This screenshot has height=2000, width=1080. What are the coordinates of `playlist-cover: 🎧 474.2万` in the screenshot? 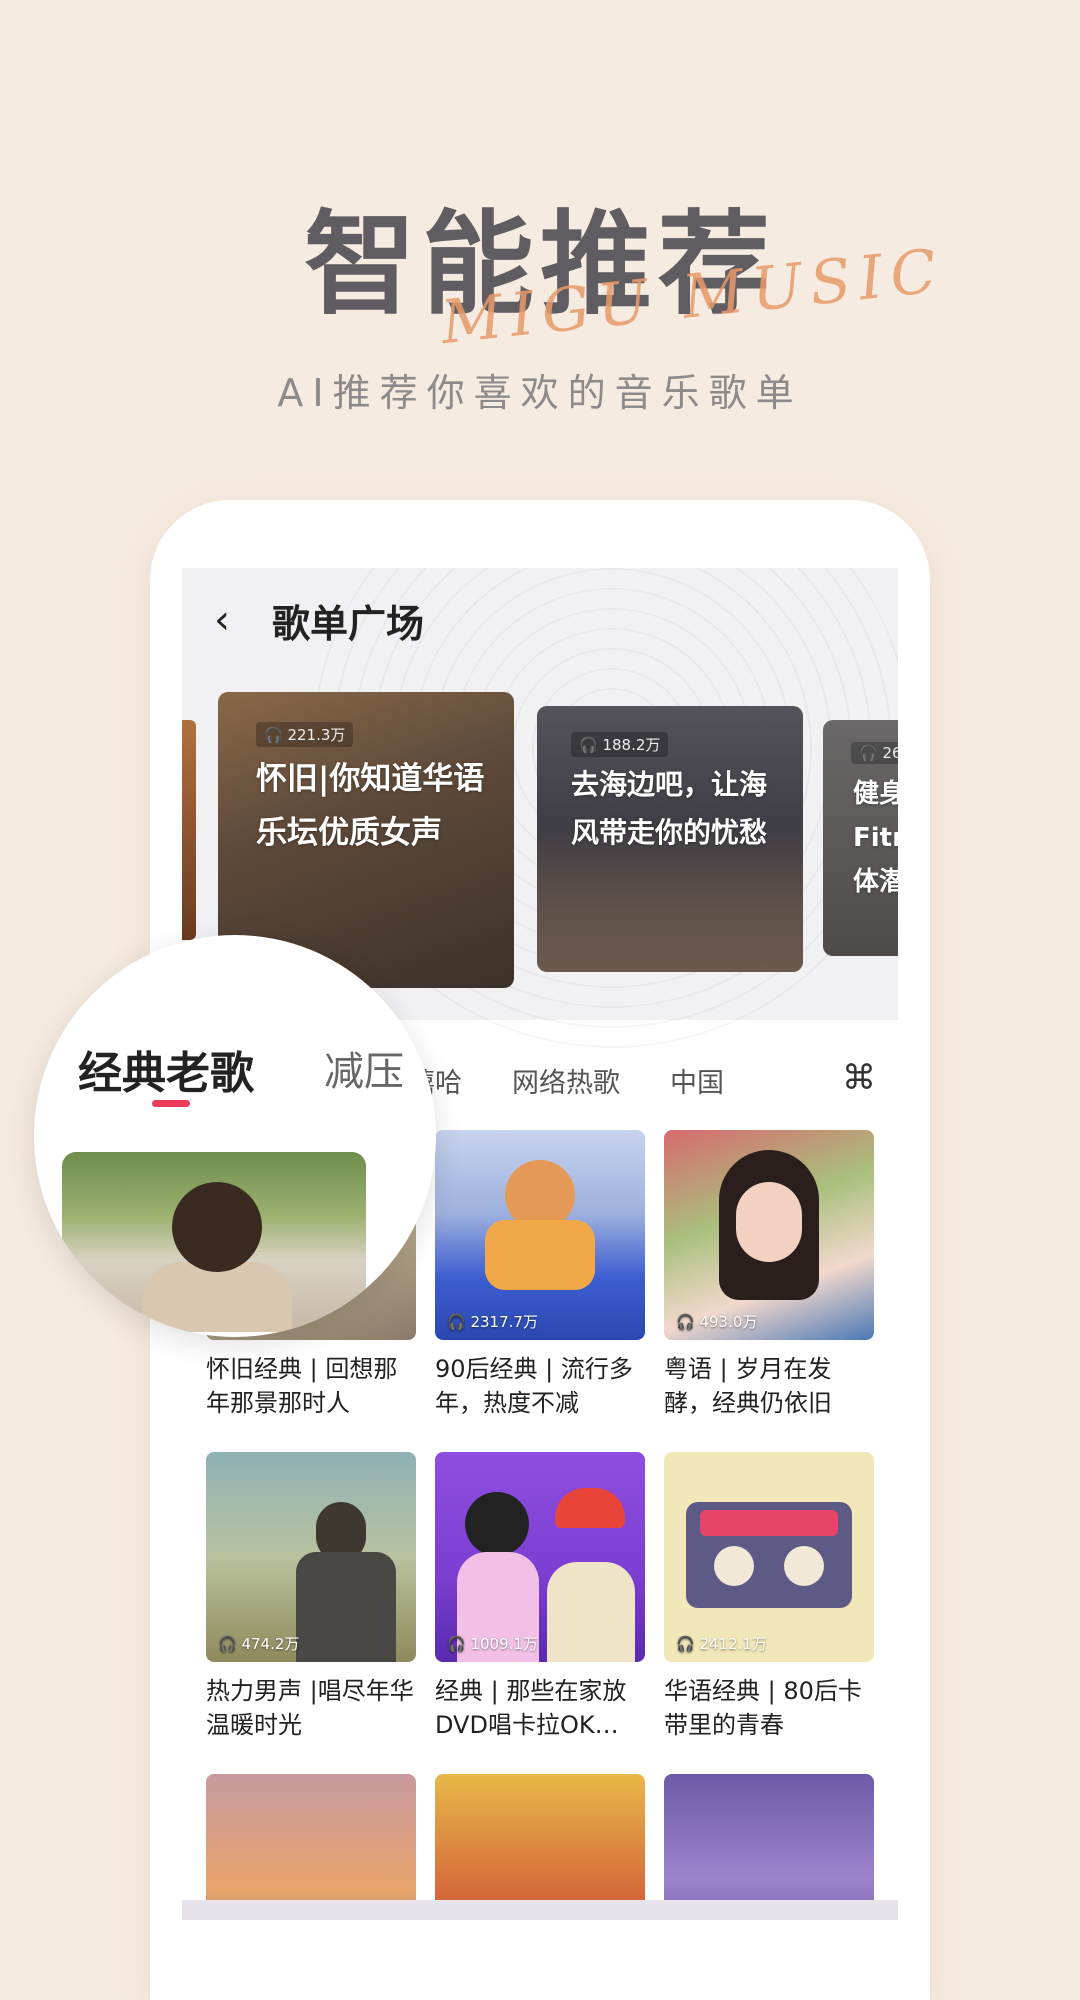 It's located at (311, 1557).